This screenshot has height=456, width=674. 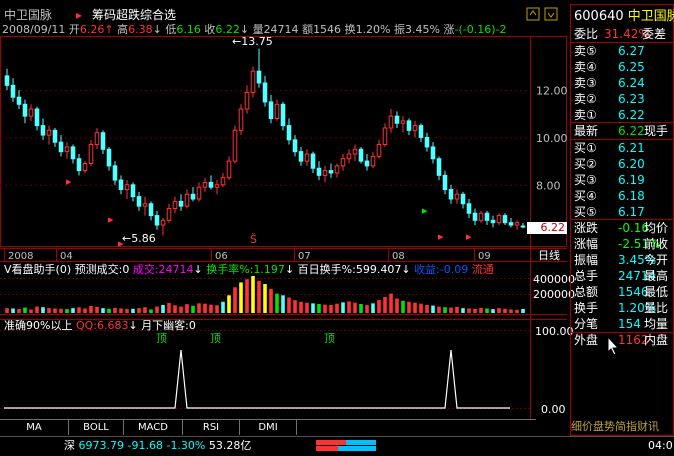 I want to click on mouse-cursor-icon, so click(x=613, y=347).